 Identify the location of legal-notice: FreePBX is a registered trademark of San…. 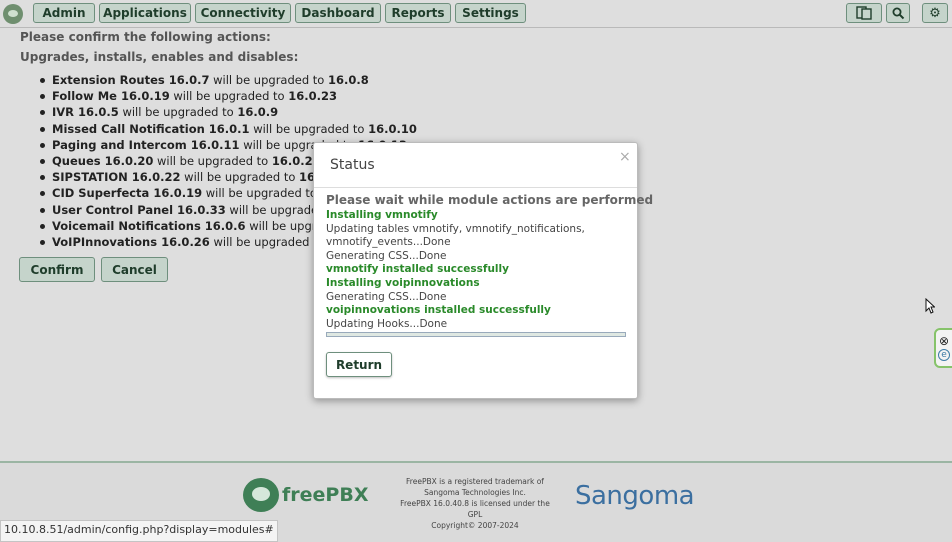
(475, 503).